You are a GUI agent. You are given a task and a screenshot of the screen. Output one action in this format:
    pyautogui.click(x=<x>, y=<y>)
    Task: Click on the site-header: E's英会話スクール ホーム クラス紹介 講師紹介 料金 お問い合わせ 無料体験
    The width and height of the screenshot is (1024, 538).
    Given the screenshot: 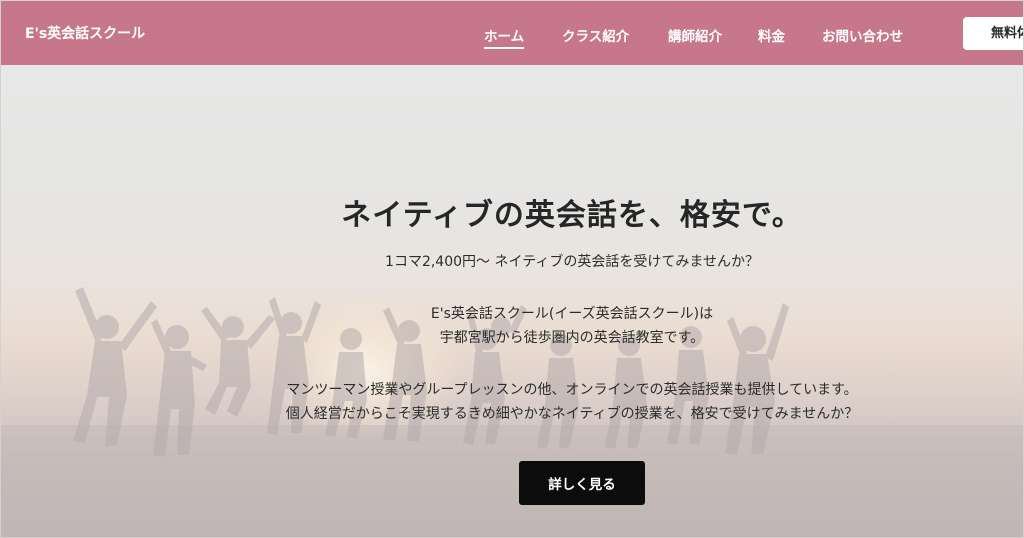 What is the action you would take?
    pyautogui.click(x=512, y=33)
    